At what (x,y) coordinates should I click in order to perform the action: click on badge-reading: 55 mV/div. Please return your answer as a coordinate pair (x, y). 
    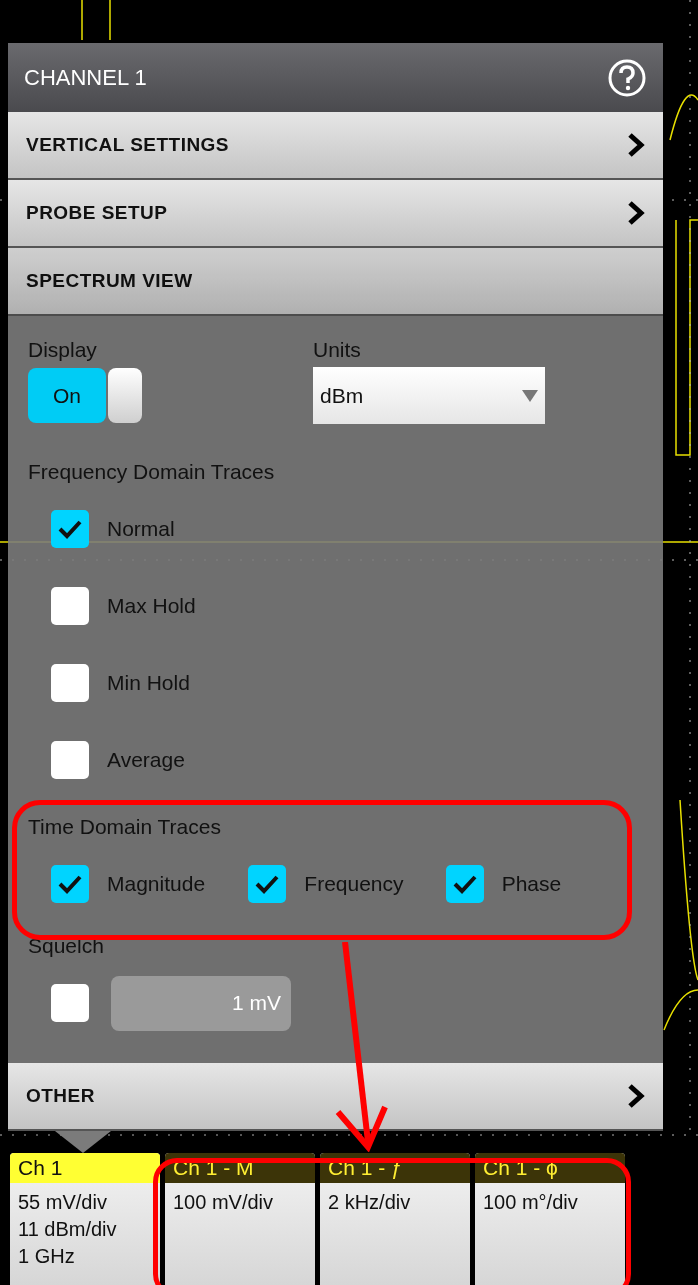
    Looking at the image, I should click on (63, 1202).